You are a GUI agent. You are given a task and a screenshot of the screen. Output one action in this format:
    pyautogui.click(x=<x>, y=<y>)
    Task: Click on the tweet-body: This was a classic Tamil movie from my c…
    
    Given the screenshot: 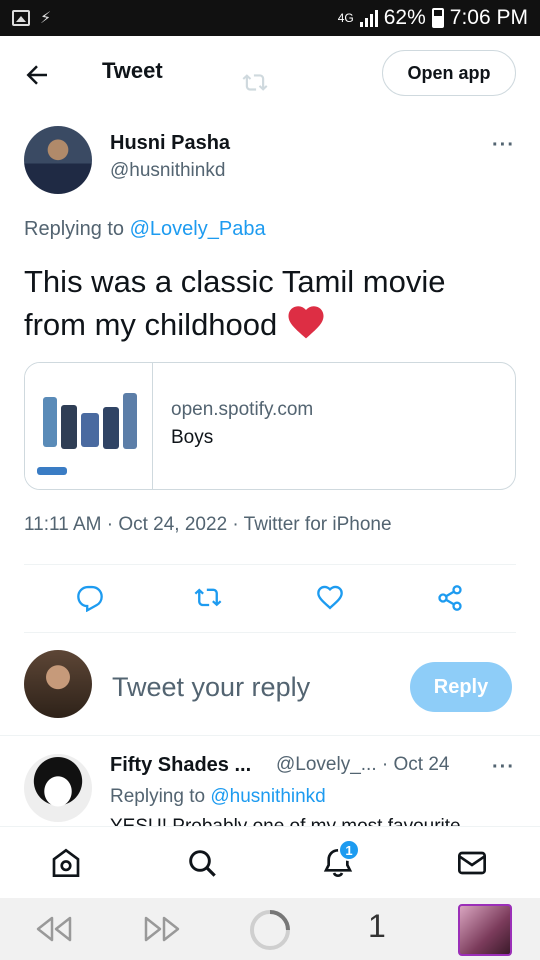 What is the action you would take?
    pyautogui.click(x=269, y=303)
    